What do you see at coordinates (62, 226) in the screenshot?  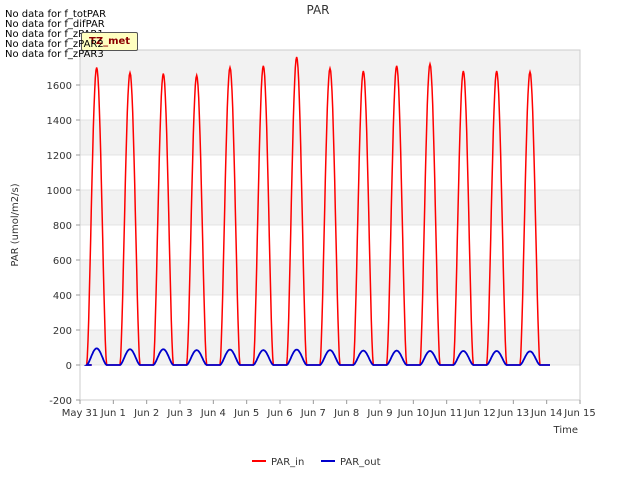 I see `y-tick-label: 800` at bounding box center [62, 226].